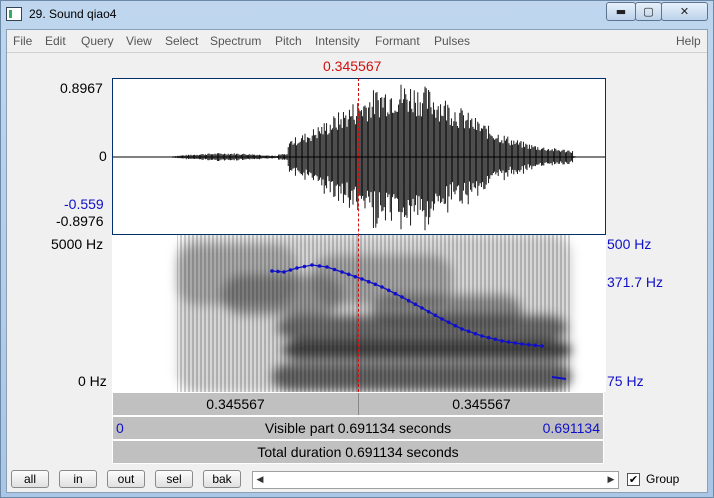 This screenshot has width=714, height=498. What do you see at coordinates (236, 404) in the screenshot?
I see `segment-left: 0.345567` at bounding box center [236, 404].